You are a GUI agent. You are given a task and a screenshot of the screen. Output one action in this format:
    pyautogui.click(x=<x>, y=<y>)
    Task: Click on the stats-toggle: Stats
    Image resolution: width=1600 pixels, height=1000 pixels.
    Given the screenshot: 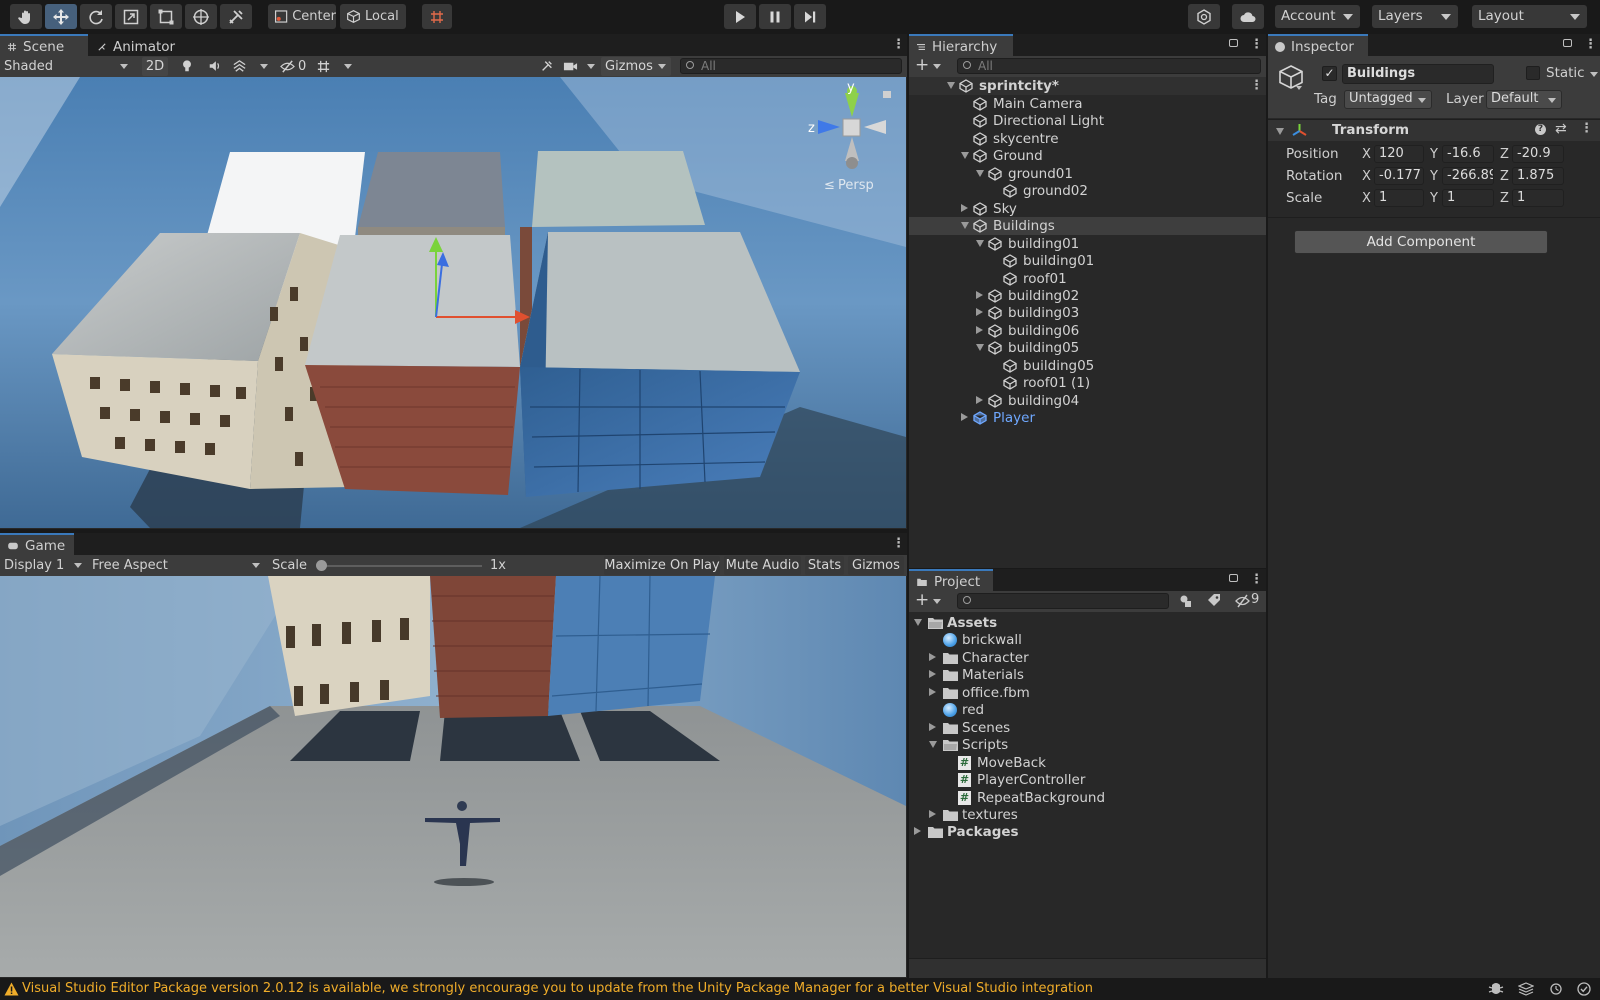 What is the action you would take?
    pyautogui.click(x=824, y=565)
    